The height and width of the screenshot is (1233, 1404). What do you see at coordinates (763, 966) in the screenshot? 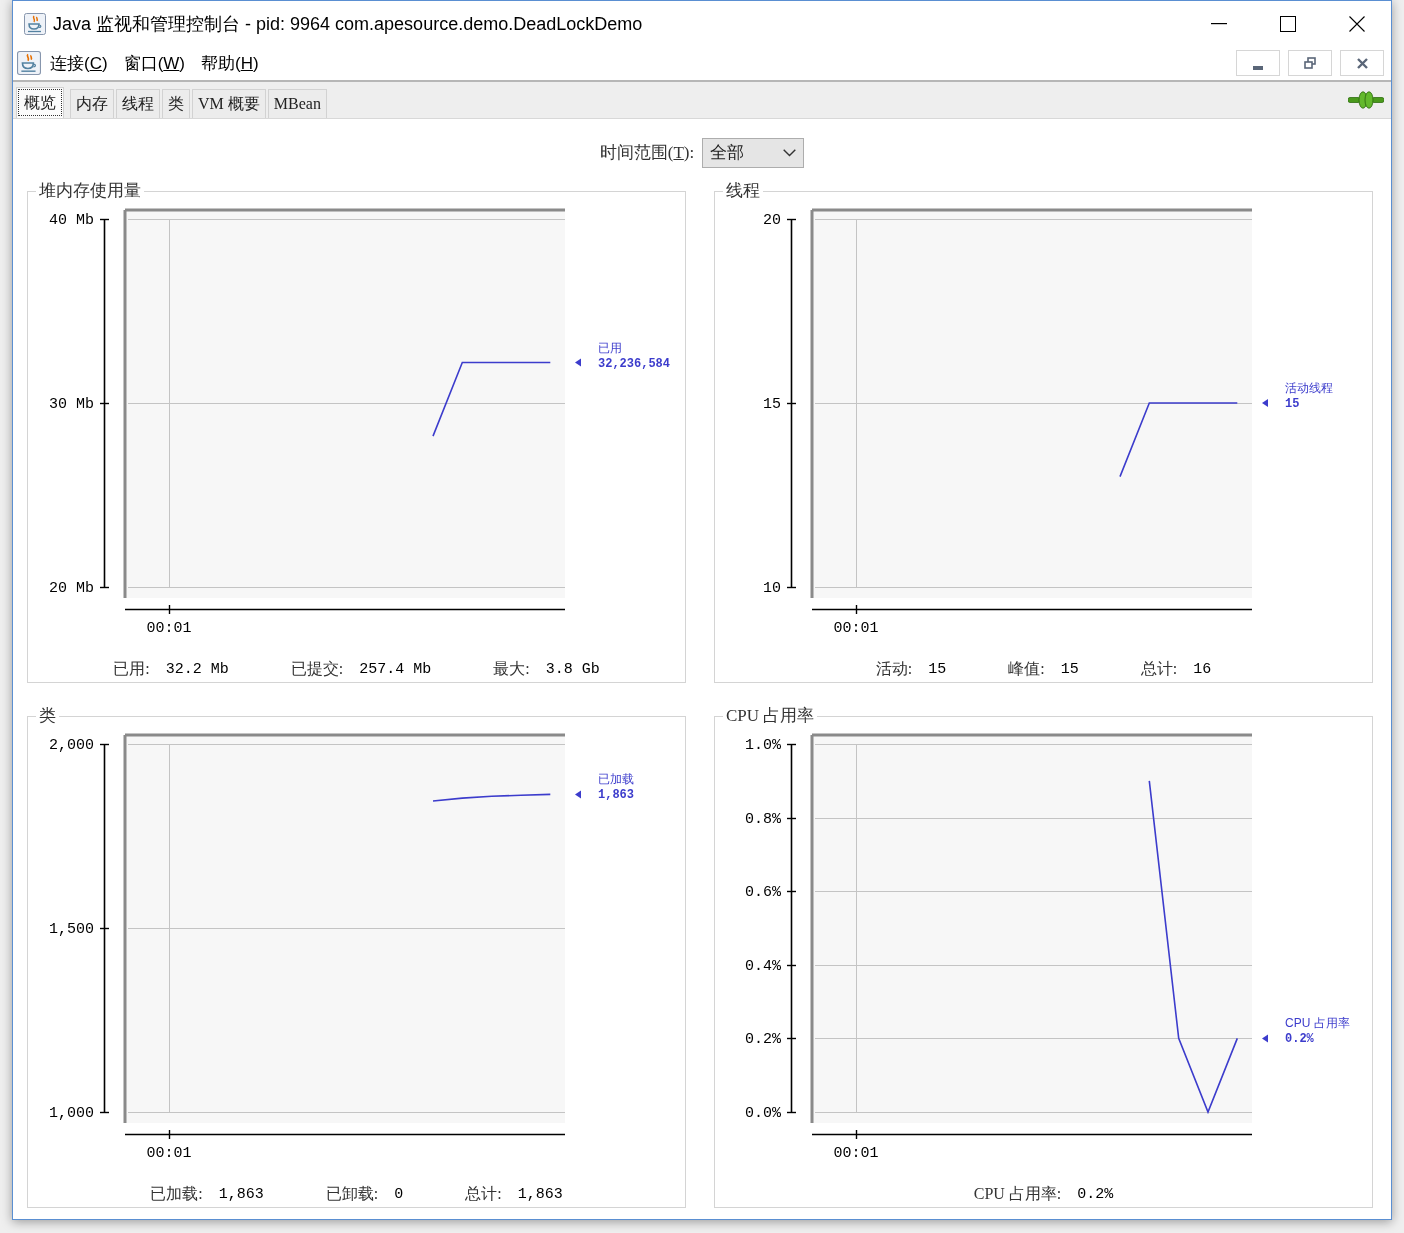
I see `axis-label: 0.4%` at bounding box center [763, 966].